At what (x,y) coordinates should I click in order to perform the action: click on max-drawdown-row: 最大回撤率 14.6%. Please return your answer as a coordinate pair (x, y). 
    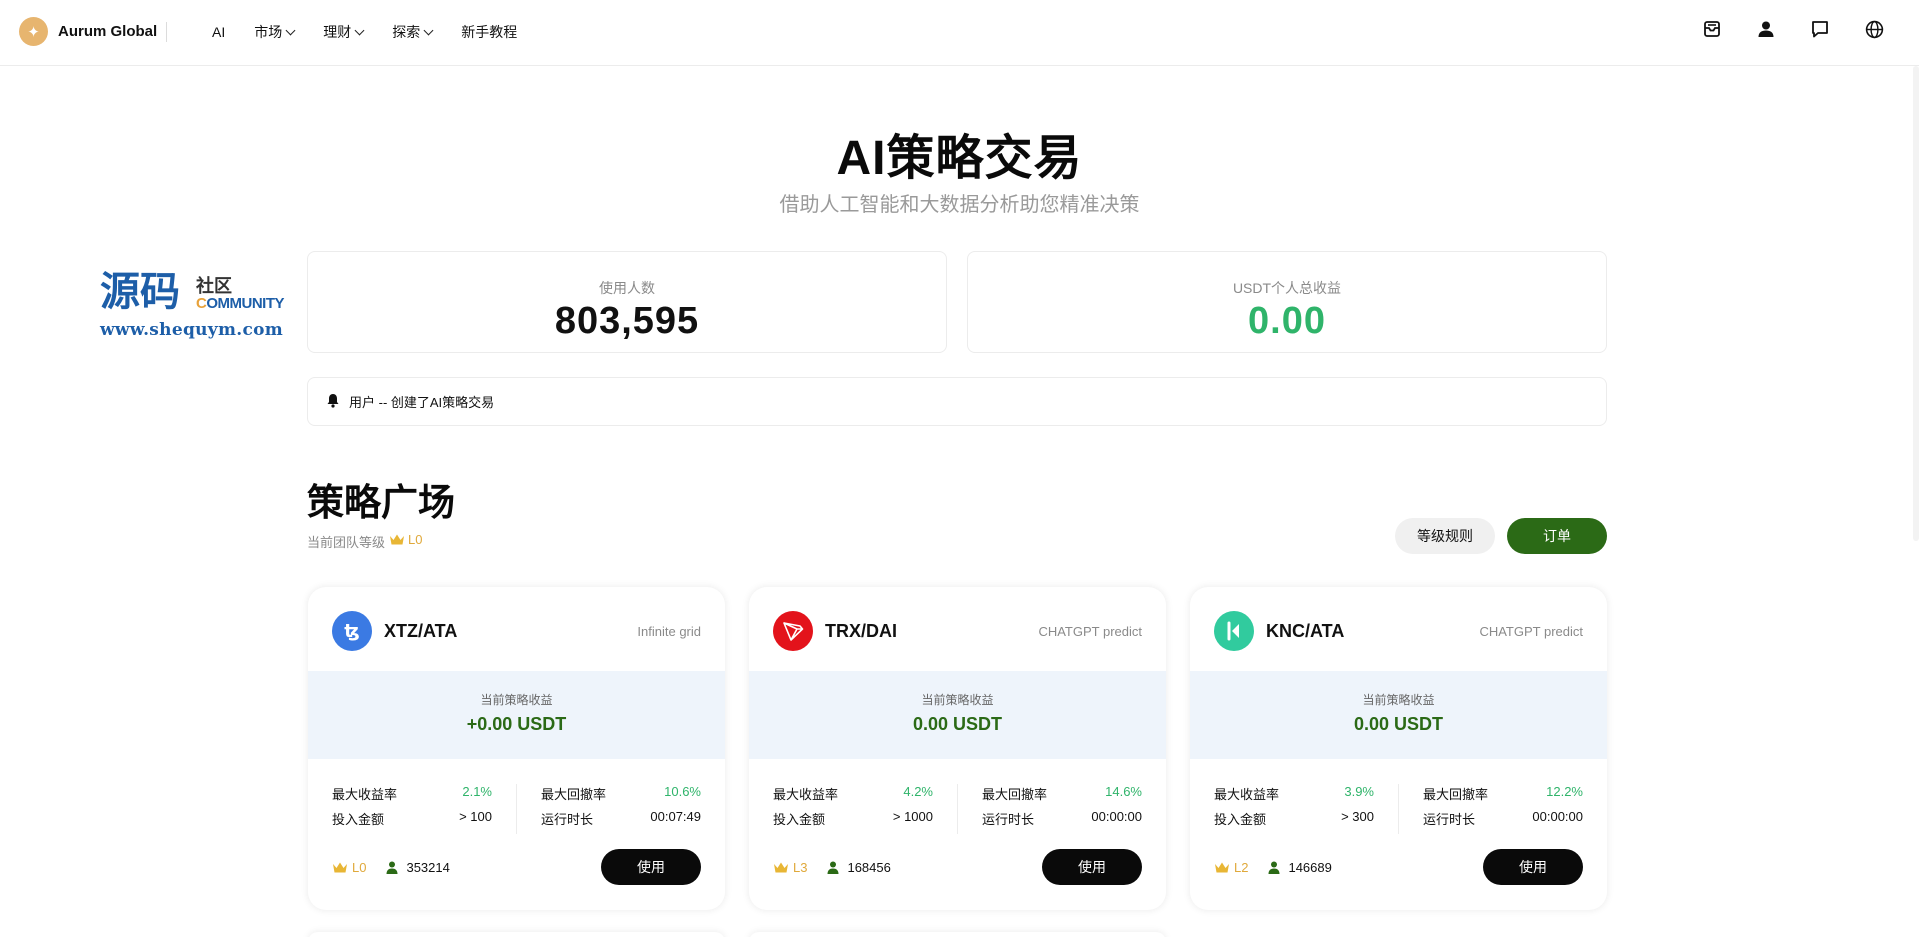
    Looking at the image, I should click on (1062, 793).